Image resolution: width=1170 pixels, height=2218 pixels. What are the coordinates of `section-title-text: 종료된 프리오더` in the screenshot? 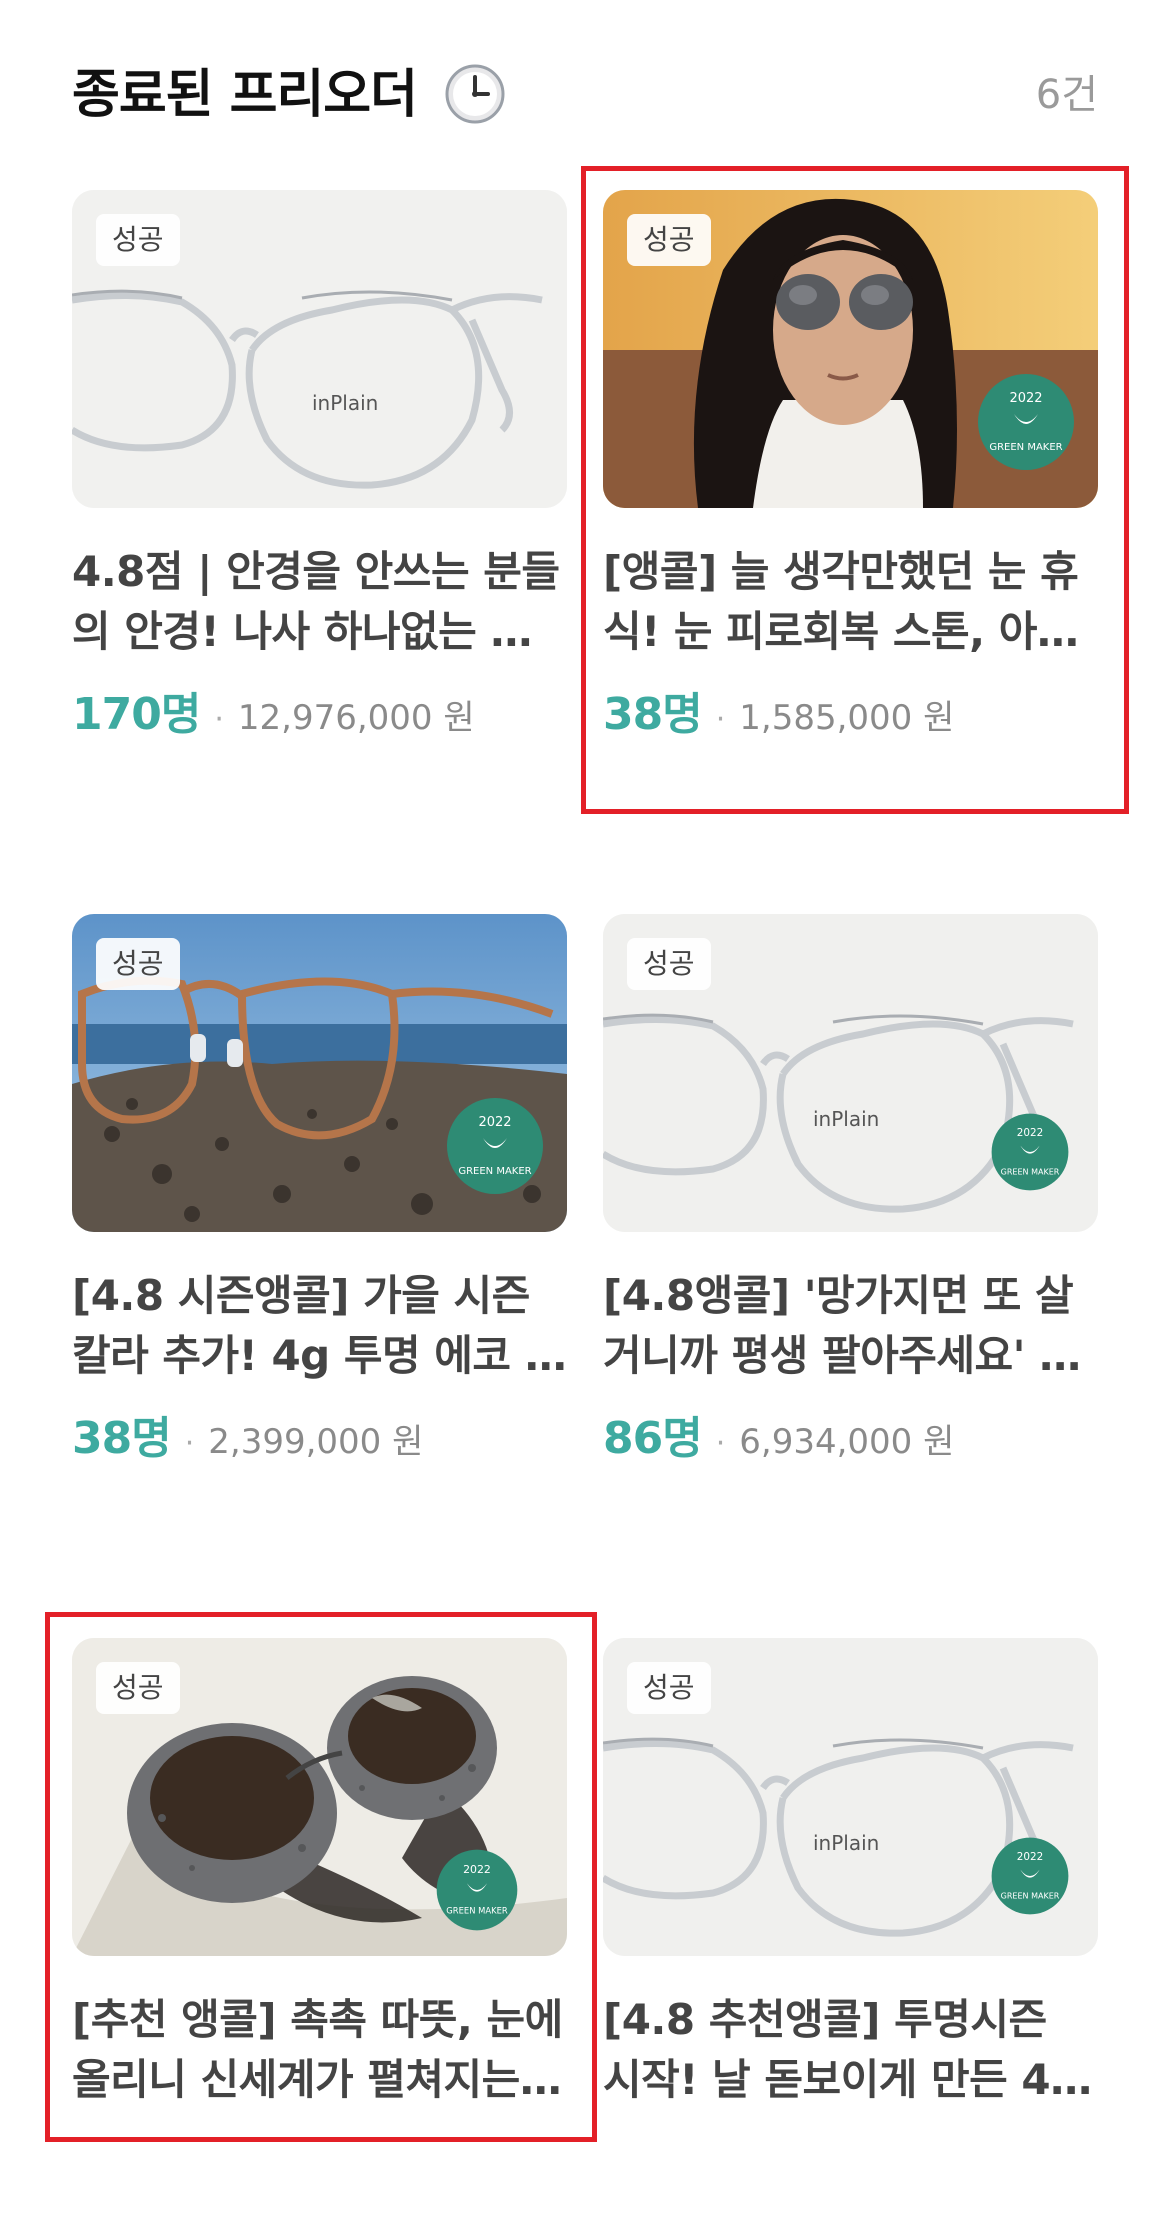 It's located at (245, 95).